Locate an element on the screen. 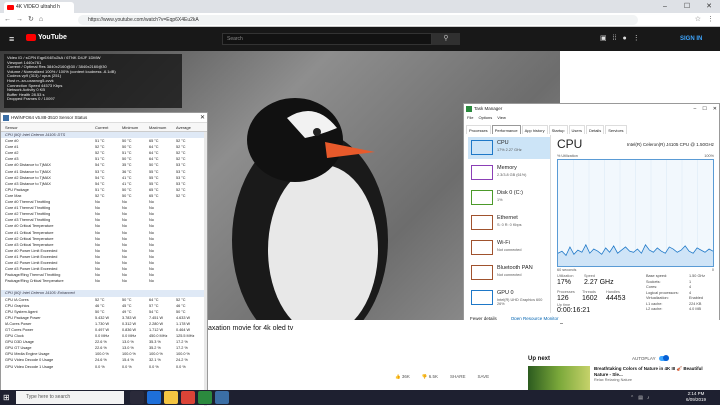 This screenshot has width=720, height=406. autoplay-toggle: AUTOPLAY is located at coordinates (650, 358).